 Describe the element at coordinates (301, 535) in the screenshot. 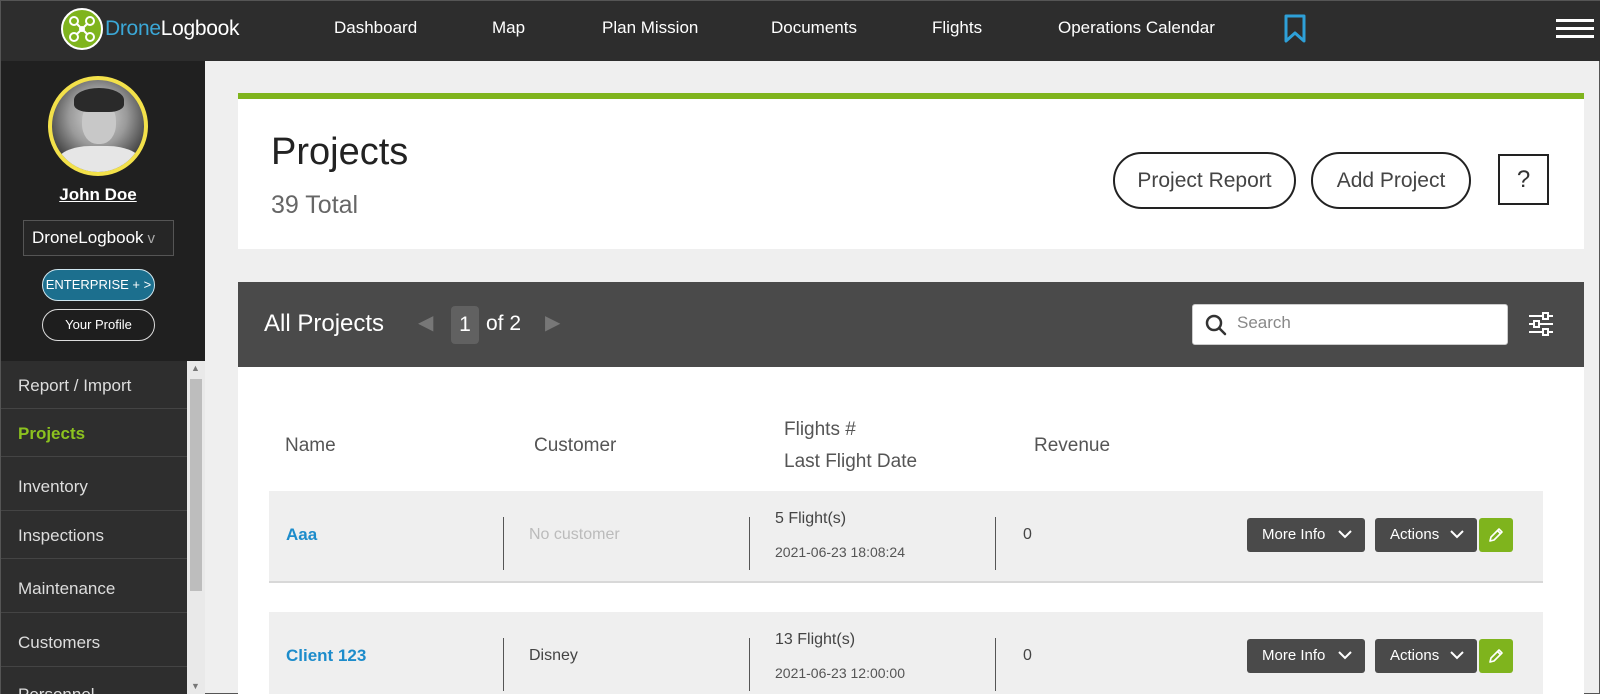

I see `project-name-link: Aaa` at that location.